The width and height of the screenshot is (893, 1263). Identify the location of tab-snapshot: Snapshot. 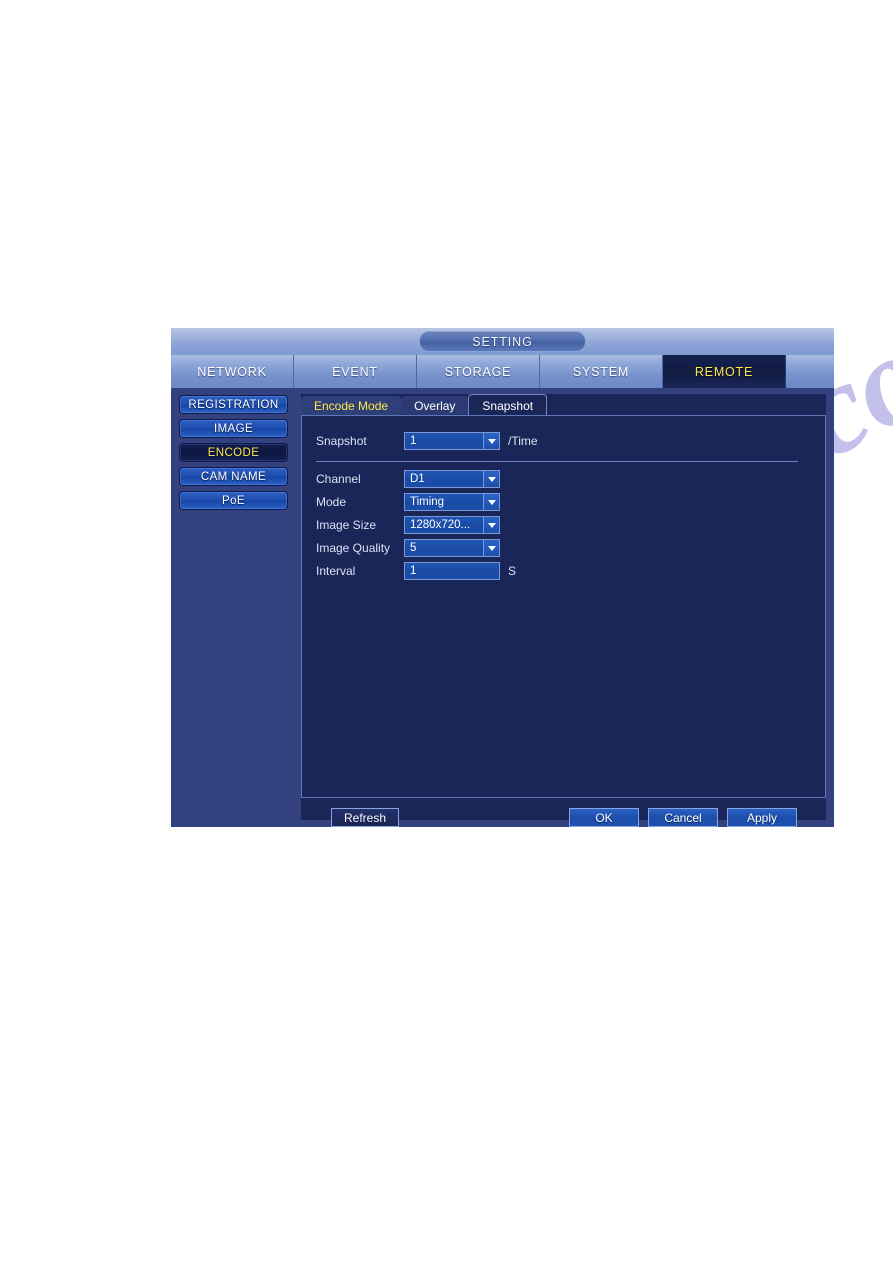
(508, 405).